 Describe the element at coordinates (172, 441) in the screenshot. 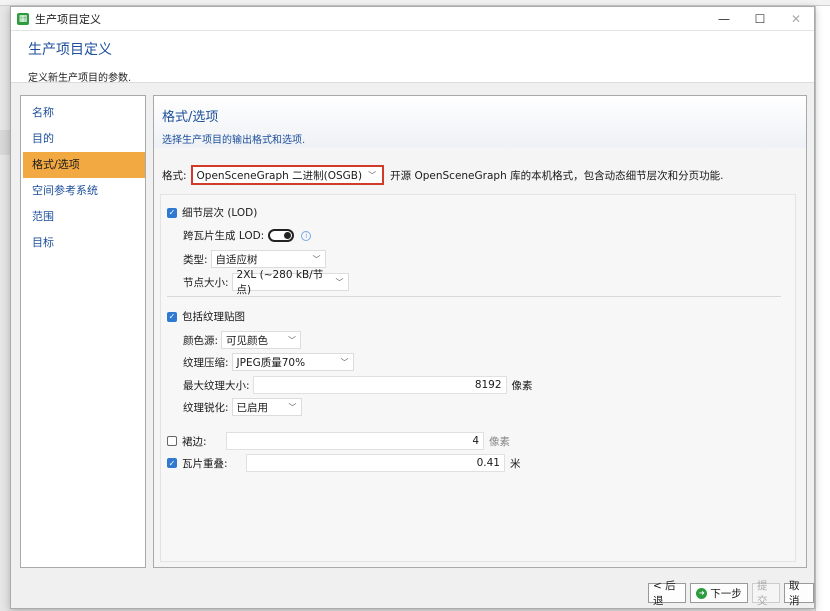

I see `skirt-checkbox` at that location.